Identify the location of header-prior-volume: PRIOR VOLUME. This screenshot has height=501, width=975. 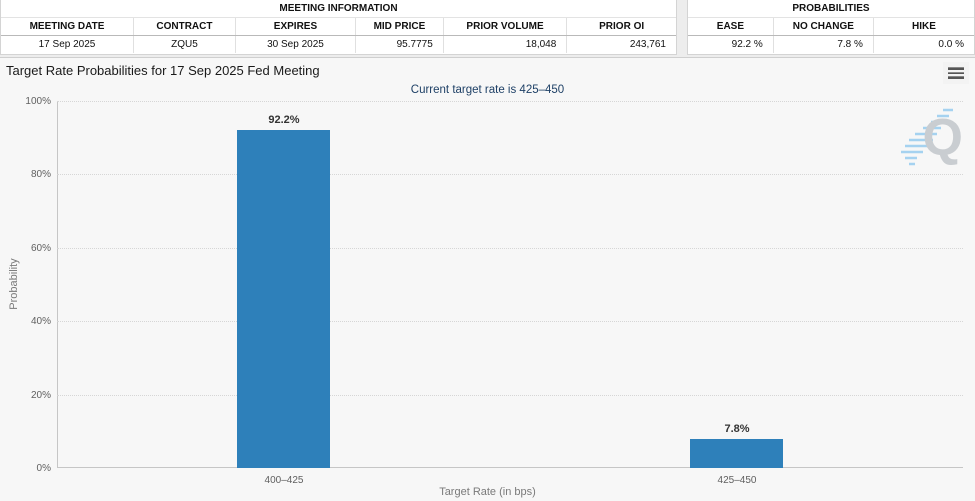
(506, 26).